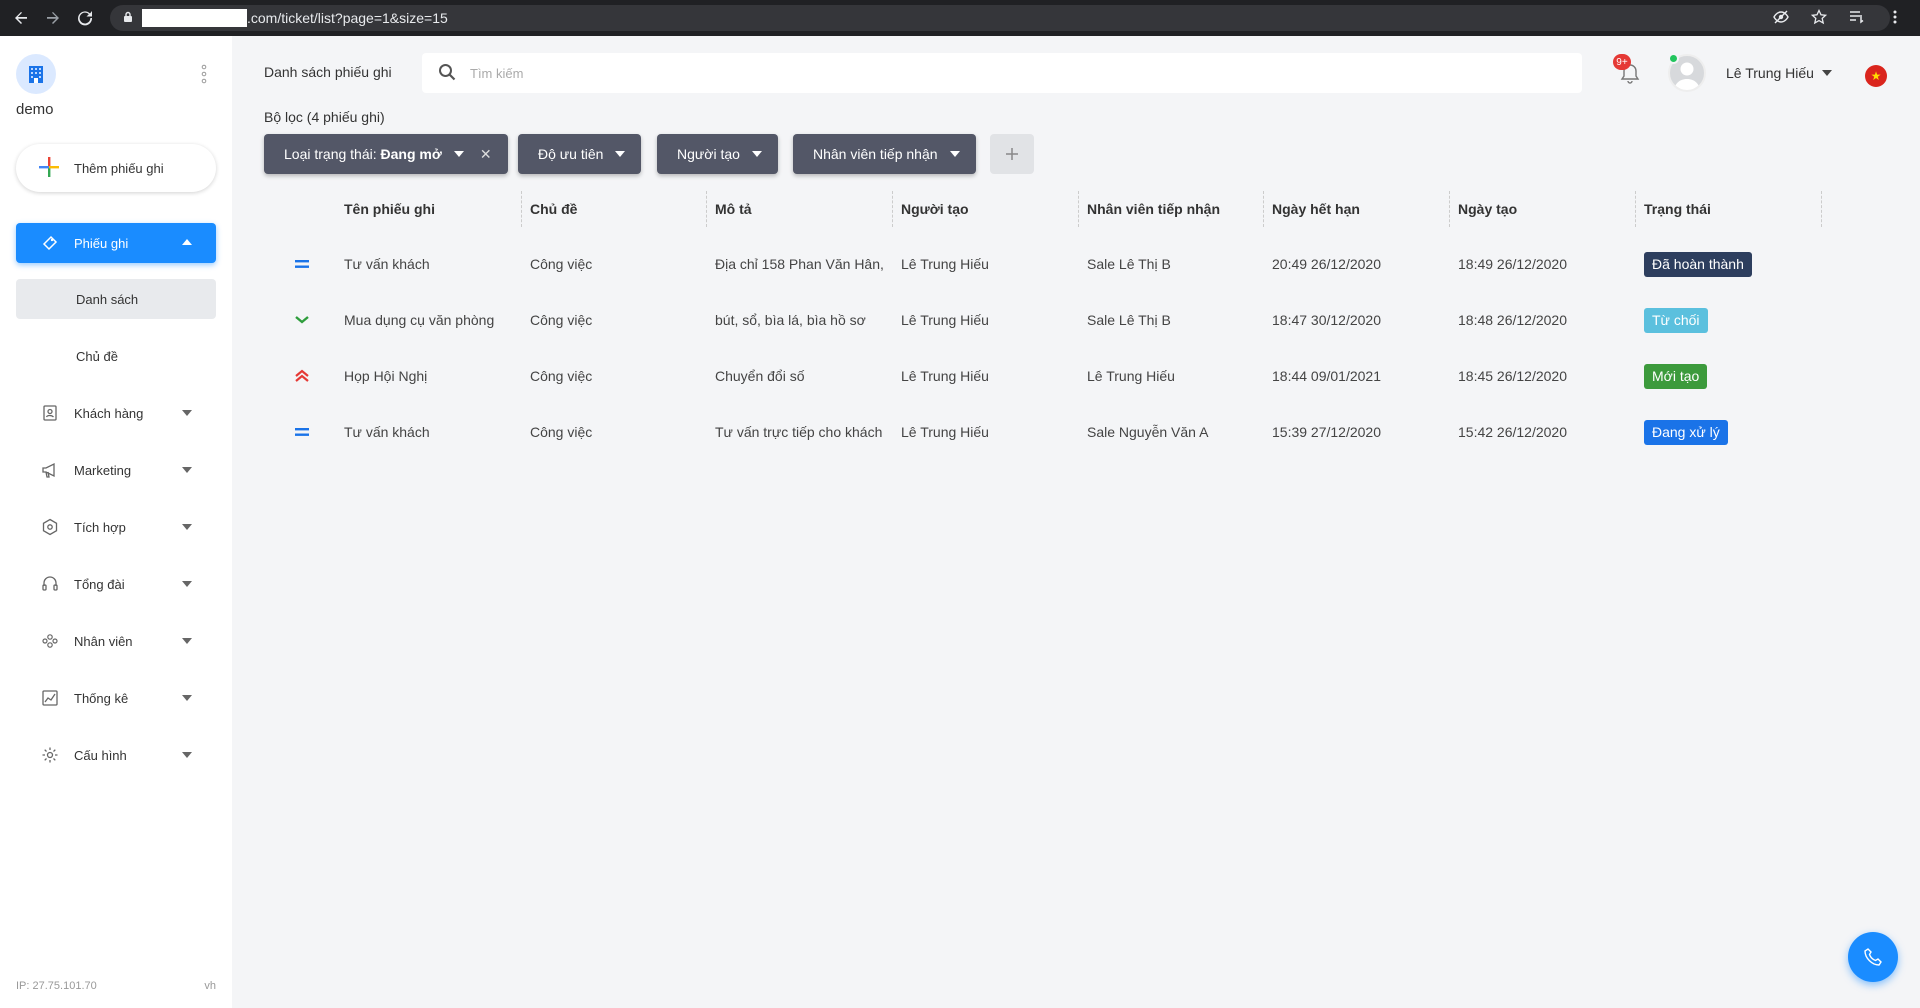 The height and width of the screenshot is (1008, 1920). What do you see at coordinates (109, 413) in the screenshot?
I see `sidebar-item-label: Khách hàng` at bounding box center [109, 413].